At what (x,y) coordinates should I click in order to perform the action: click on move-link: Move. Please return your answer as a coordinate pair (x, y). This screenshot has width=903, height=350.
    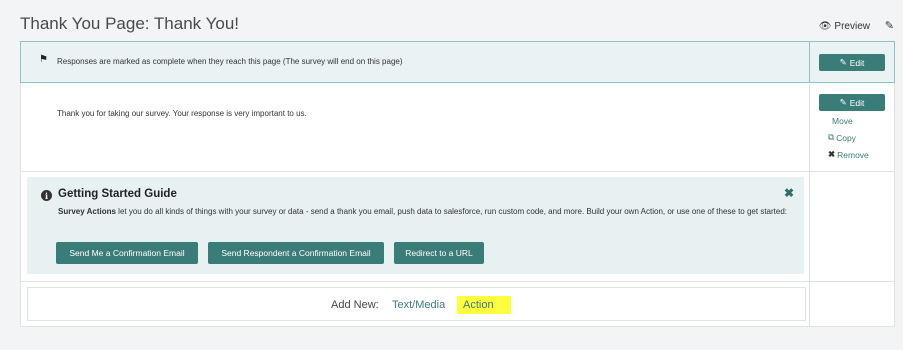
    Looking at the image, I should click on (842, 121).